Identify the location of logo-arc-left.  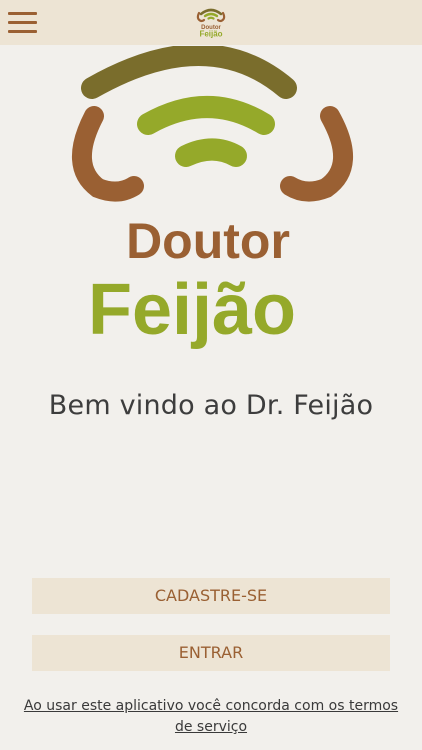
(108, 154).